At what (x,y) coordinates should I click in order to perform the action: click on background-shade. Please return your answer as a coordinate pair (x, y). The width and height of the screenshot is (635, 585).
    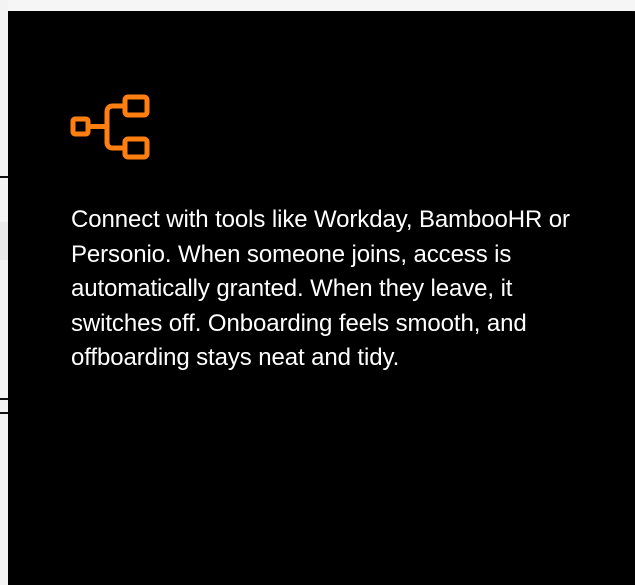
    Looking at the image, I should click on (4, 241).